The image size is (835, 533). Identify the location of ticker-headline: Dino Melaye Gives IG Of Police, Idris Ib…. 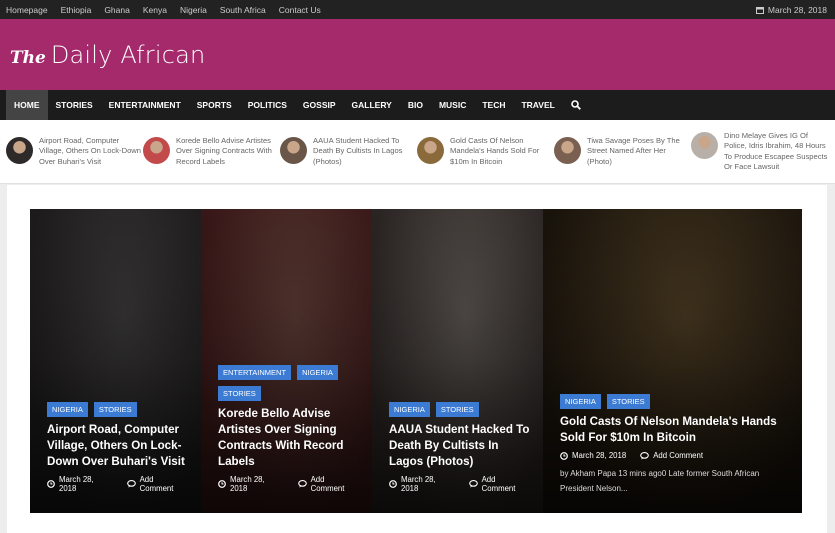
(776, 150).